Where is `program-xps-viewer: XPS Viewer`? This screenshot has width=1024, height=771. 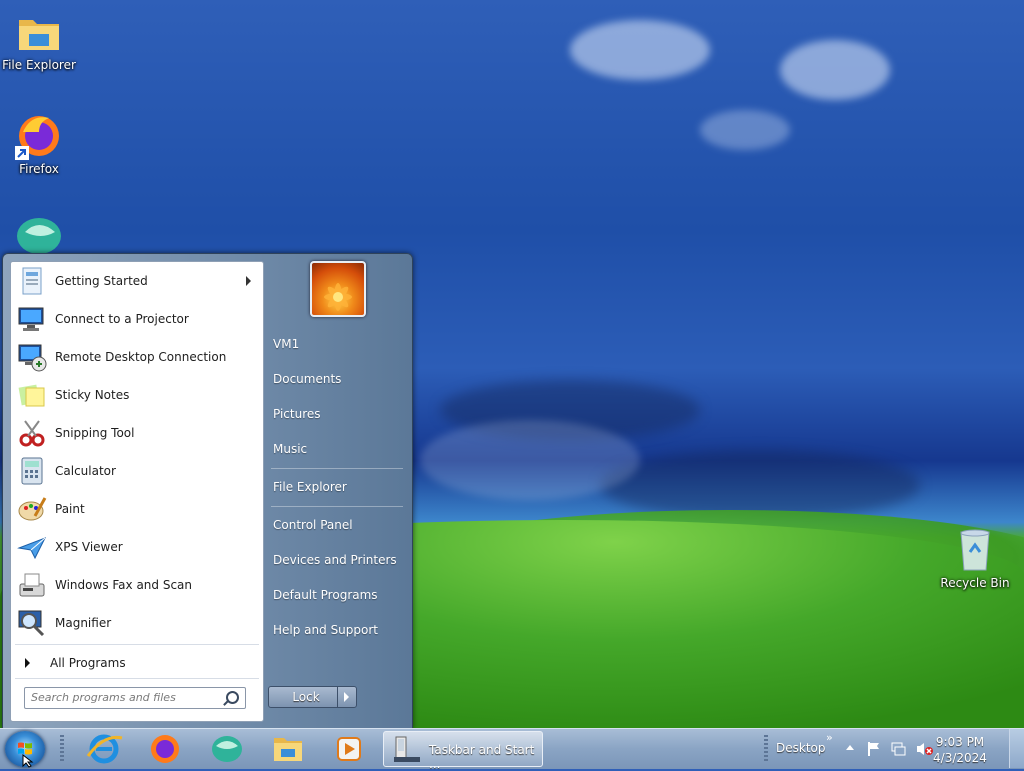 program-xps-viewer: XPS Viewer is located at coordinates (137, 547).